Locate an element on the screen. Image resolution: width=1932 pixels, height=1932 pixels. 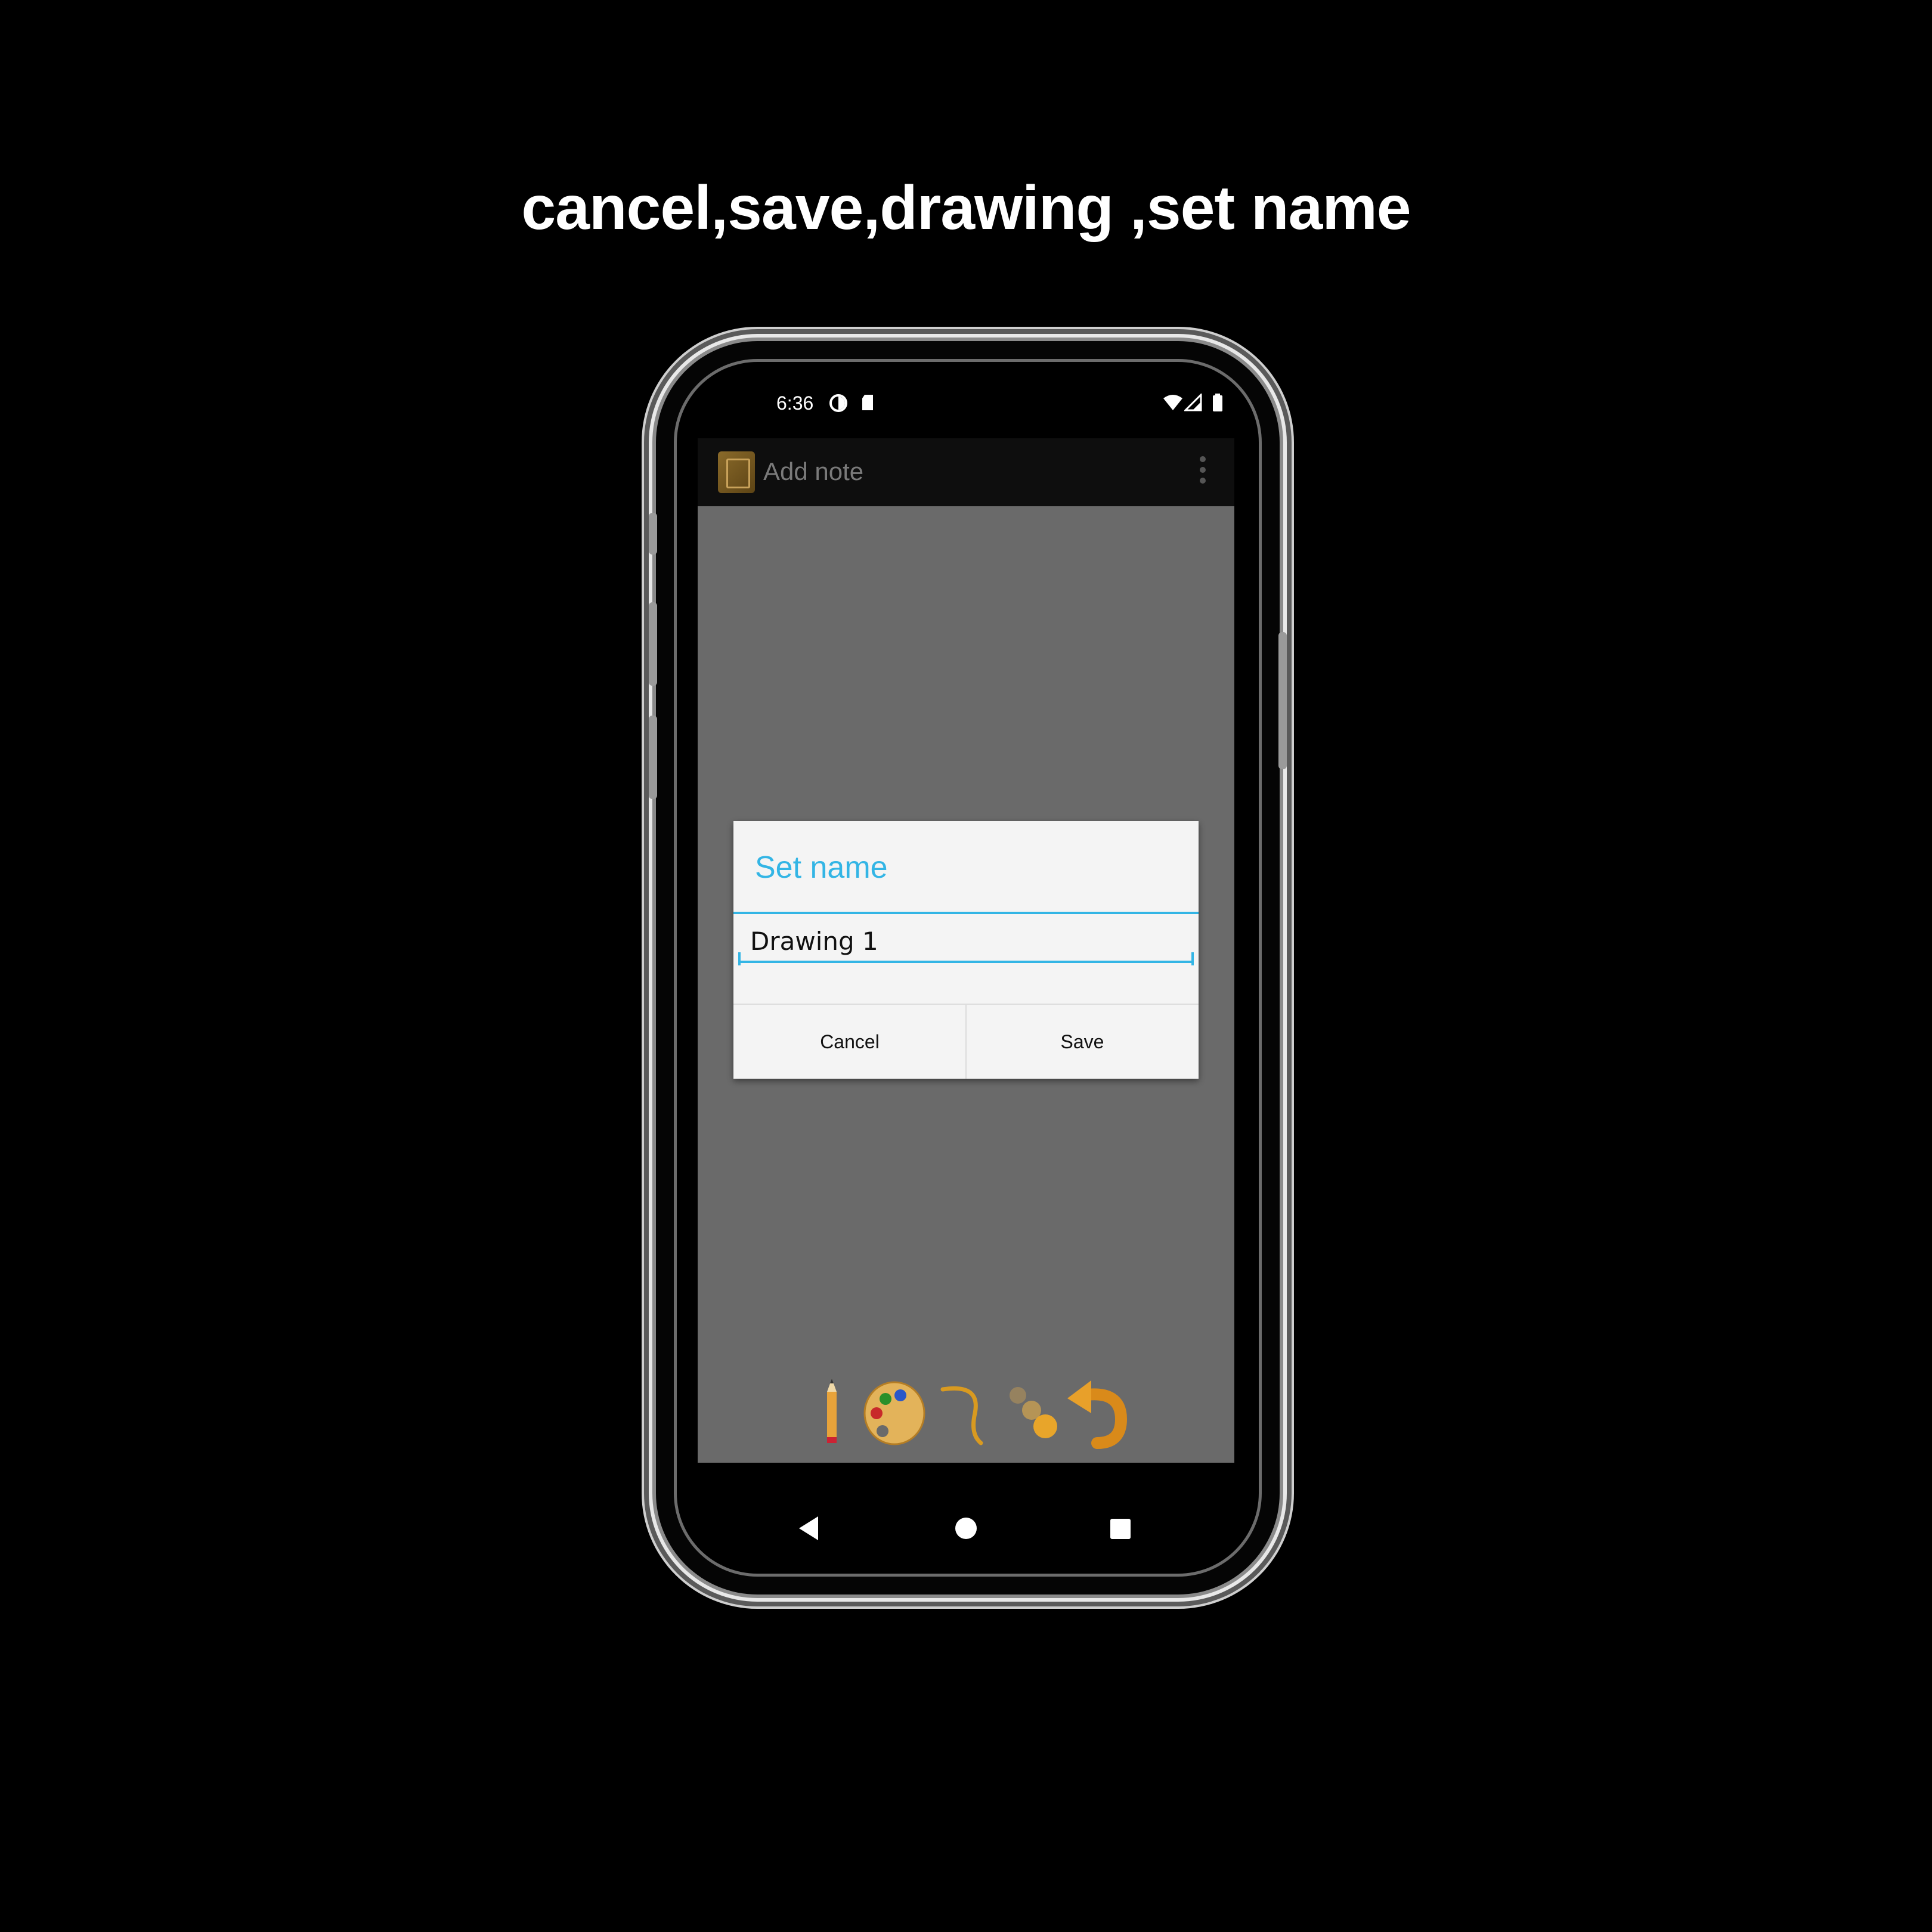
action-bar-title: Add note is located at coordinates (814, 471).